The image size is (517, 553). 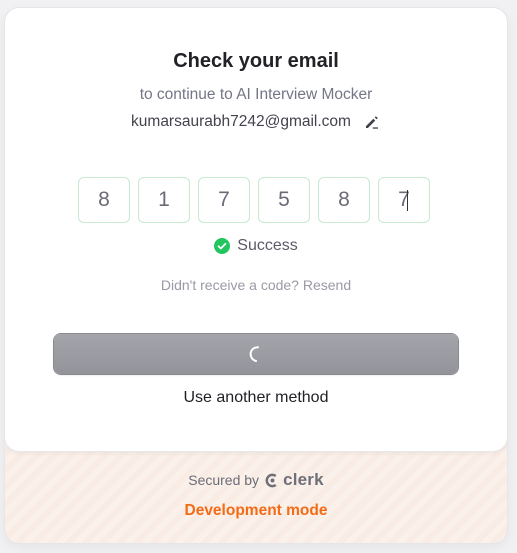 I want to click on page-title: Check your email, so click(x=256, y=61).